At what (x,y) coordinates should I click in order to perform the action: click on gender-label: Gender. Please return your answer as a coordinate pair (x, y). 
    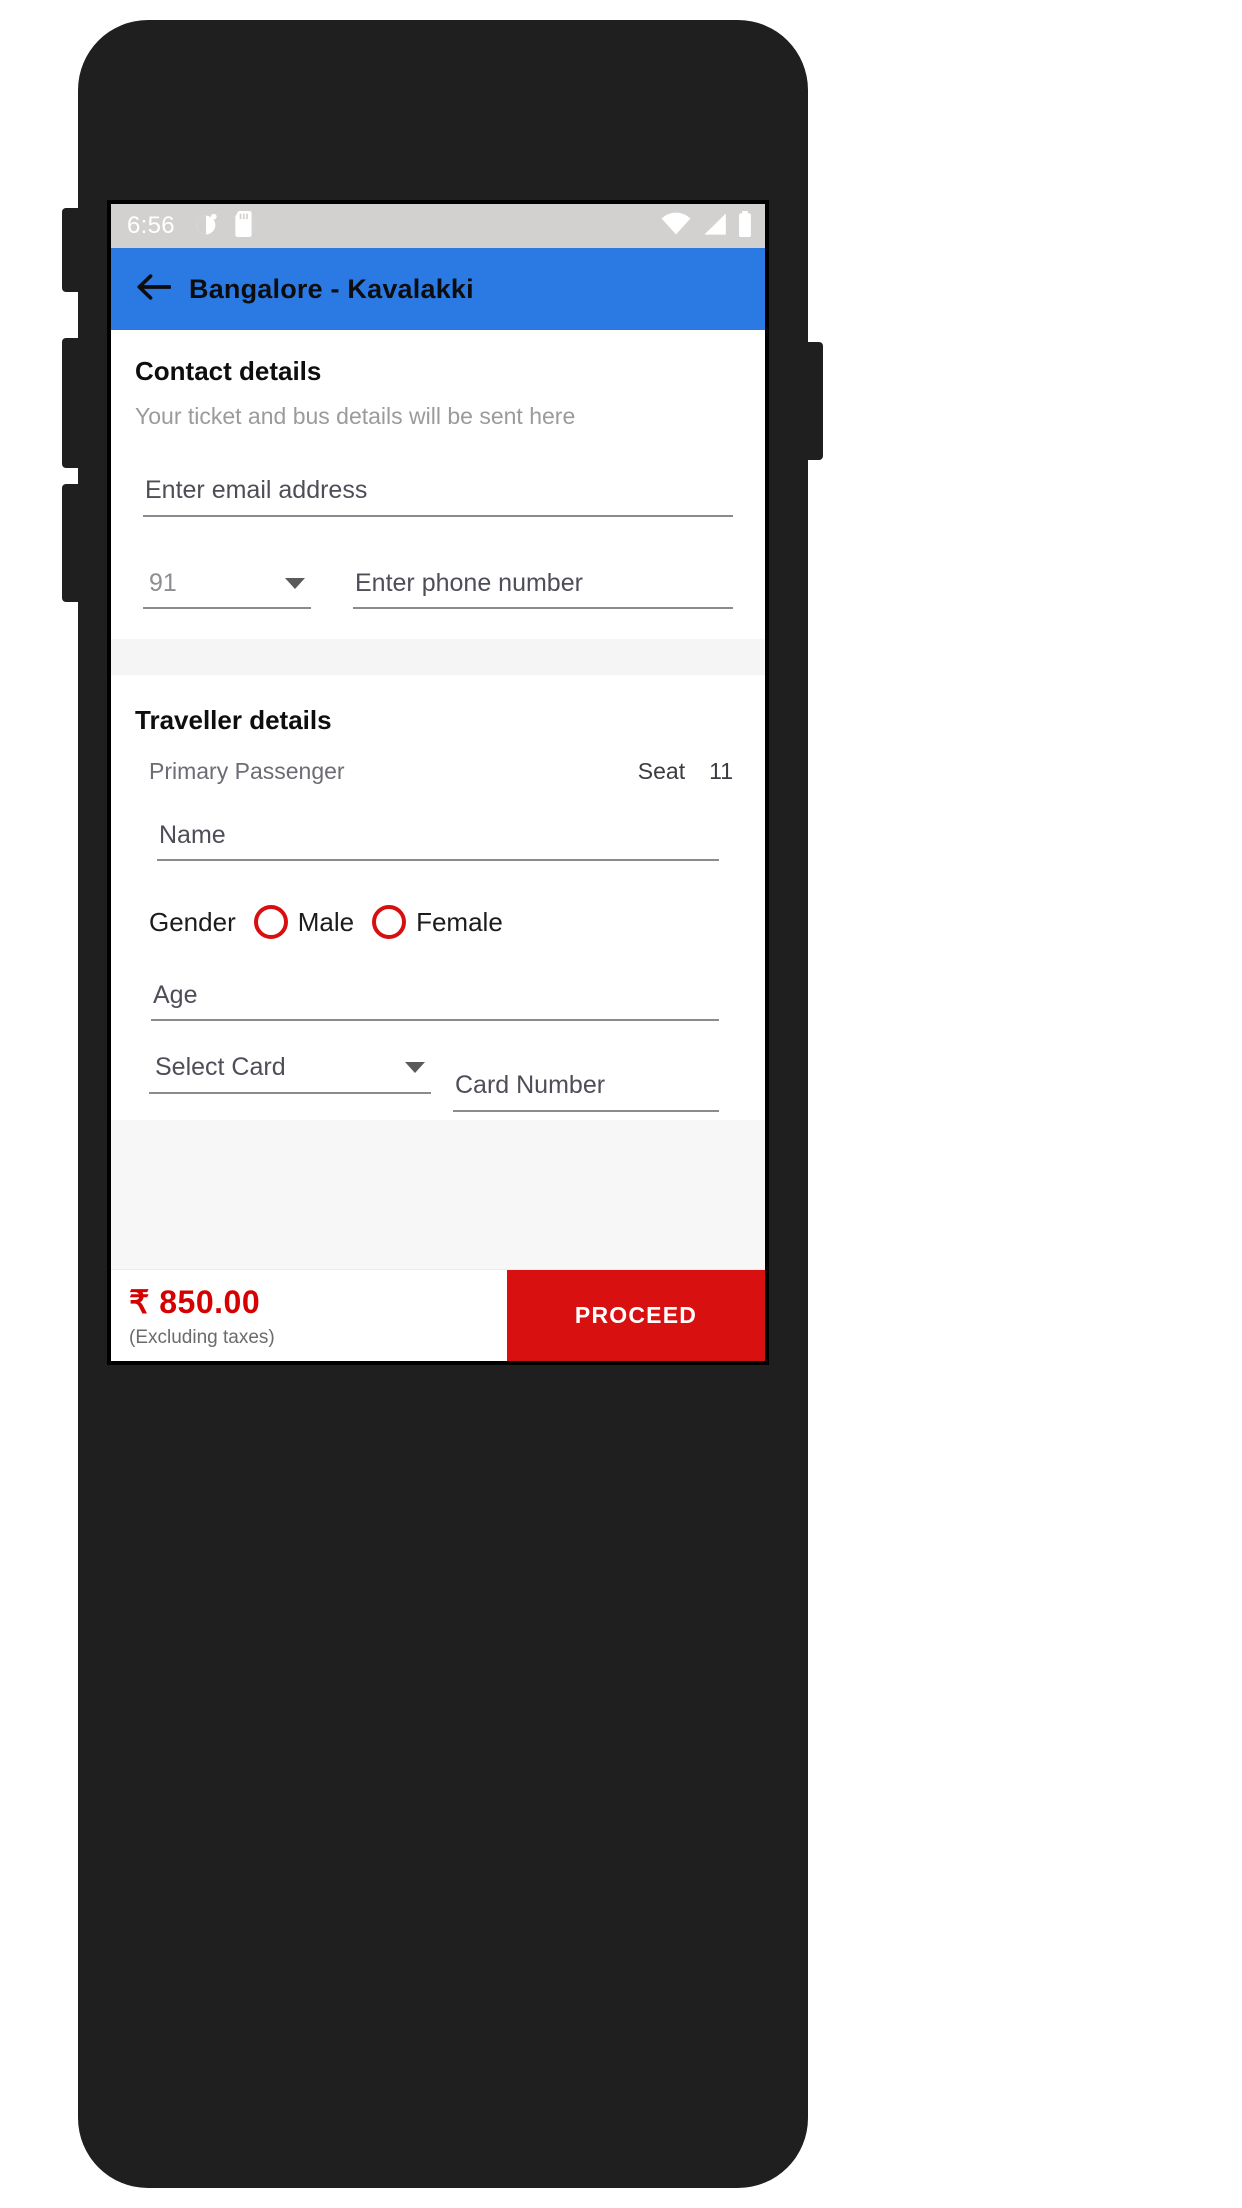
    Looking at the image, I should click on (192, 921).